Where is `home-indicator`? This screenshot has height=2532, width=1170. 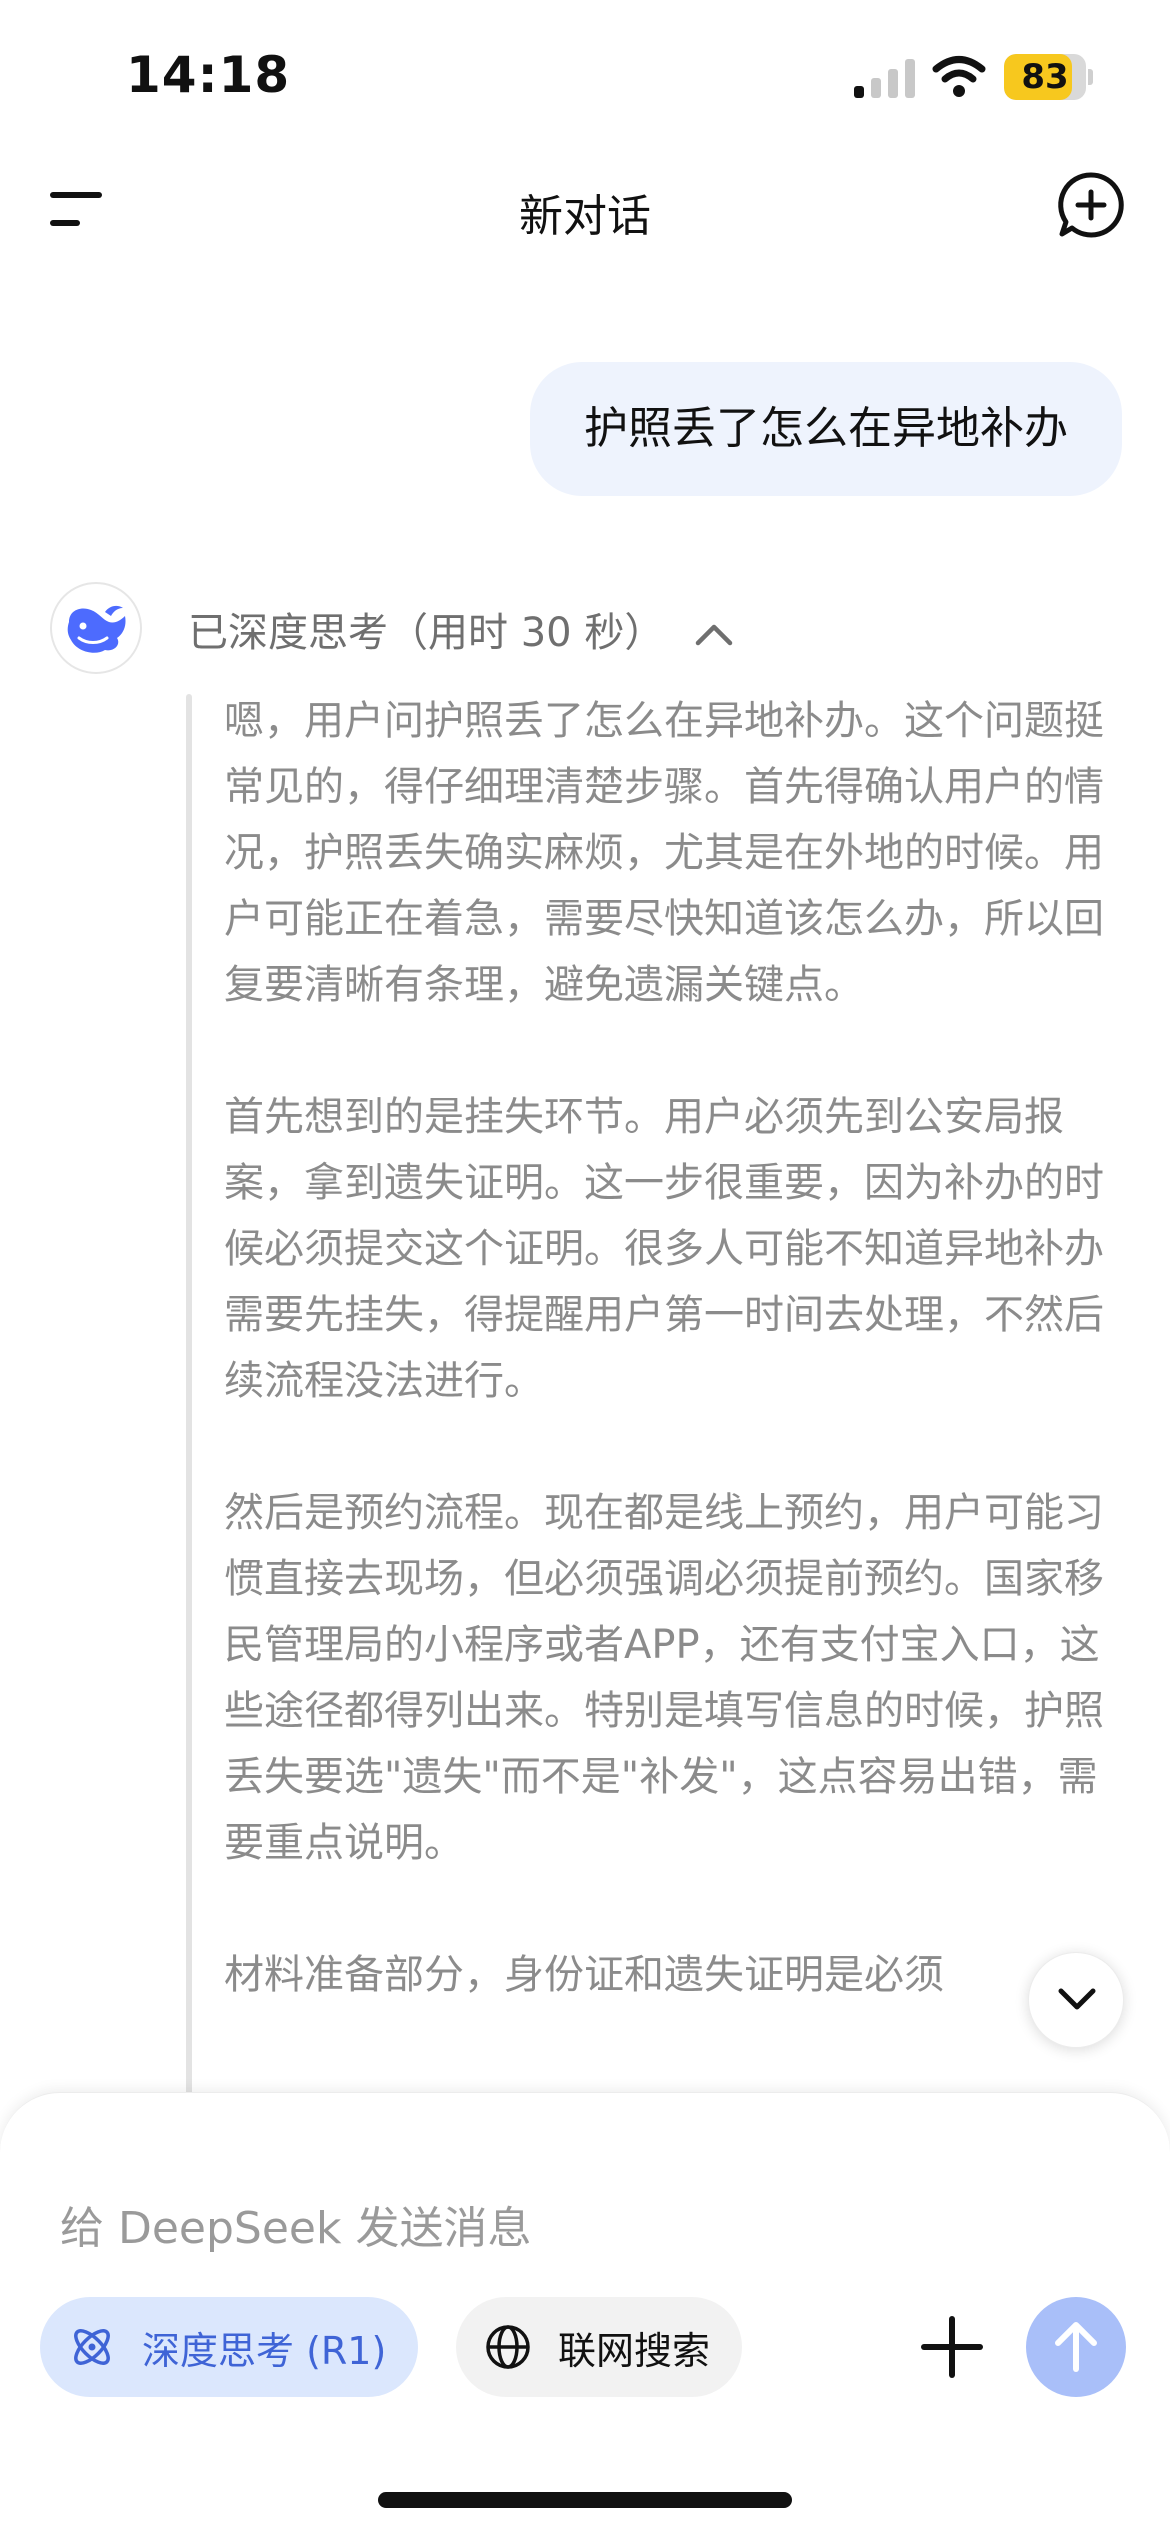 home-indicator is located at coordinates (585, 2500).